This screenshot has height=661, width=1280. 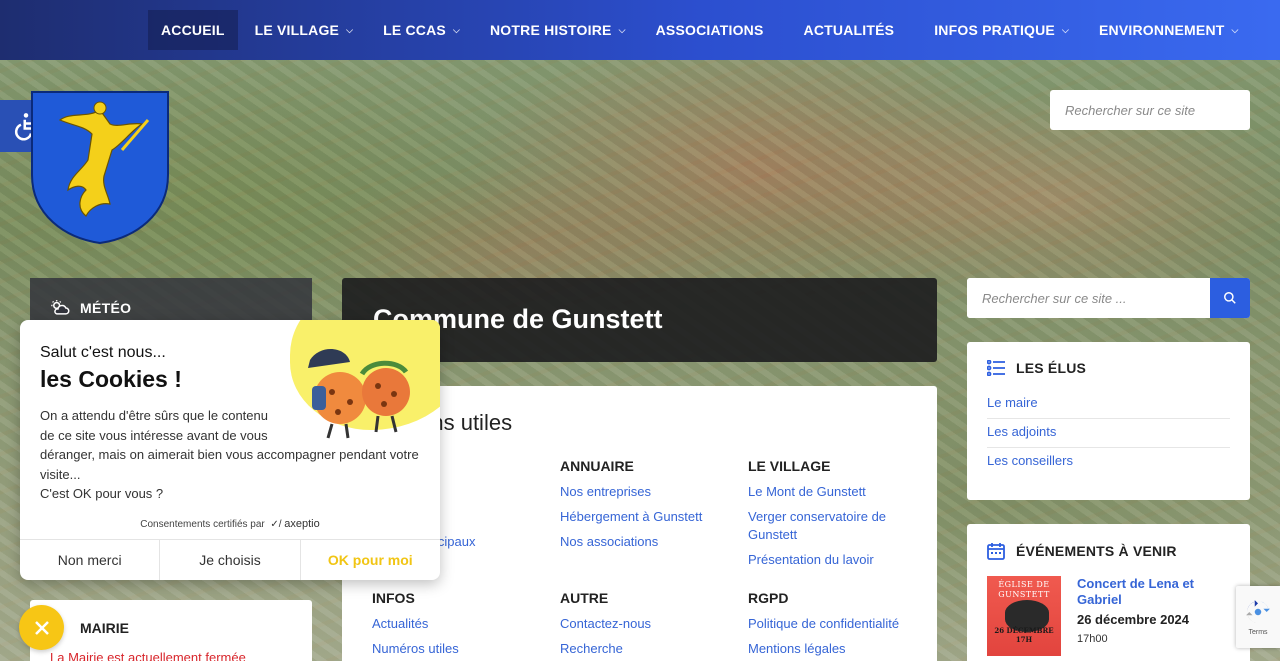 I want to click on nav-label: ACCUEIL, so click(x=193, y=30).